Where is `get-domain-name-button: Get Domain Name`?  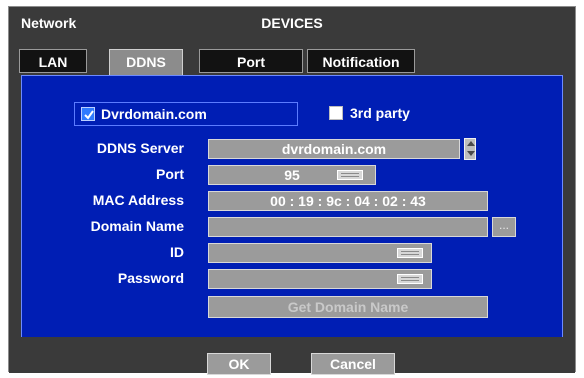
get-domain-name-button: Get Domain Name is located at coordinates (348, 307).